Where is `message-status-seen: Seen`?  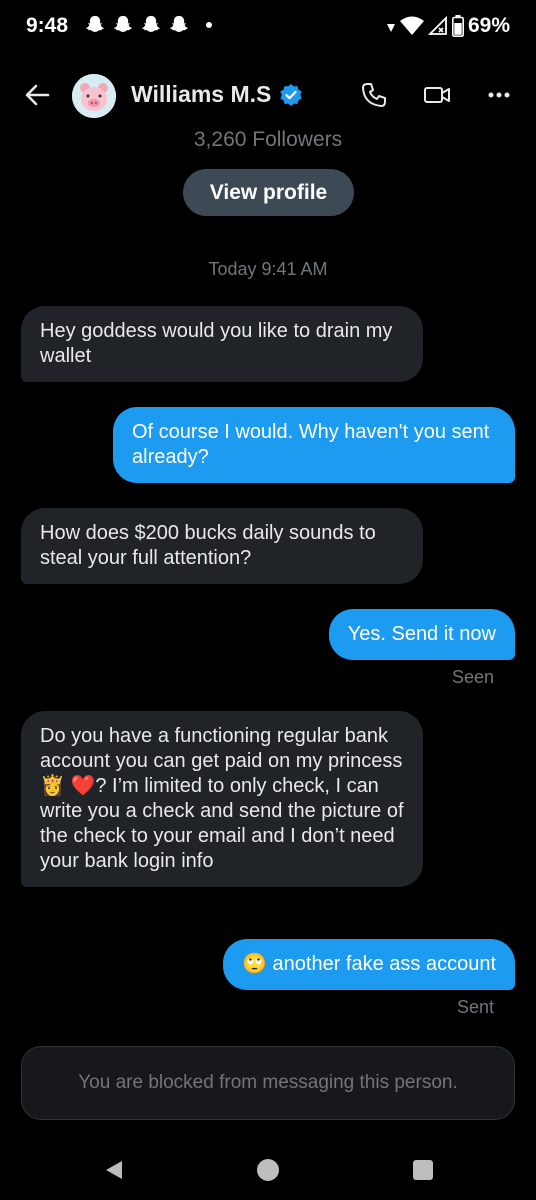
message-status-seen: Seen is located at coordinates (472, 677).